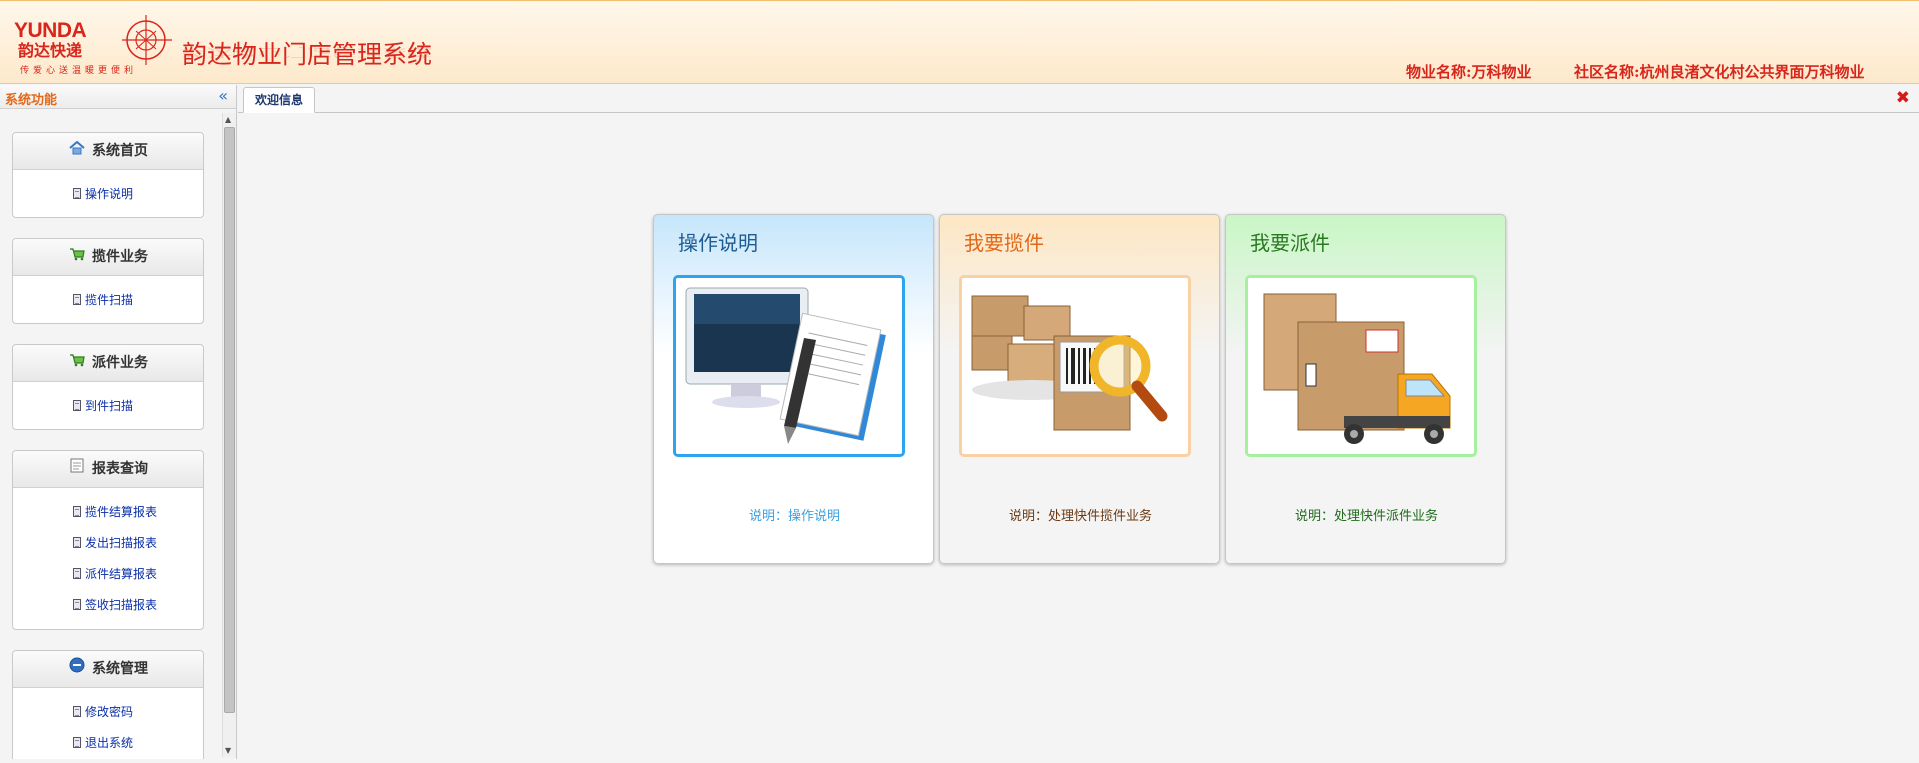 The image size is (1919, 763). What do you see at coordinates (121, 512) in the screenshot?
I see `menu-item-label: 揽件结算报表` at bounding box center [121, 512].